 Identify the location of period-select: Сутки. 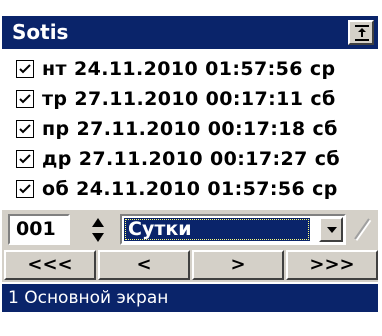
(233, 229).